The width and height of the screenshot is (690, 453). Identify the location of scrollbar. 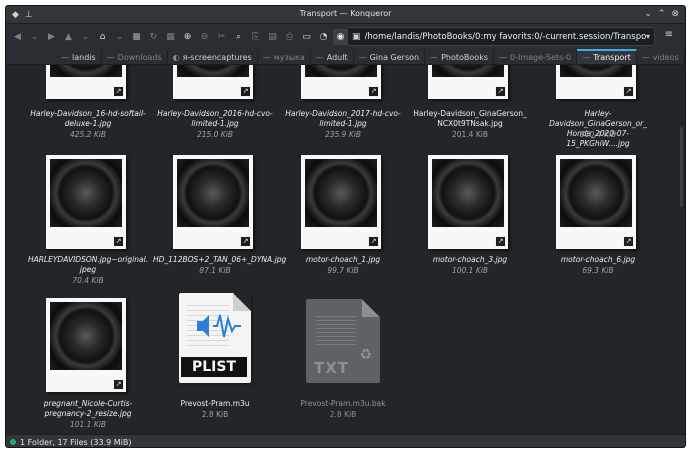
(681, 167).